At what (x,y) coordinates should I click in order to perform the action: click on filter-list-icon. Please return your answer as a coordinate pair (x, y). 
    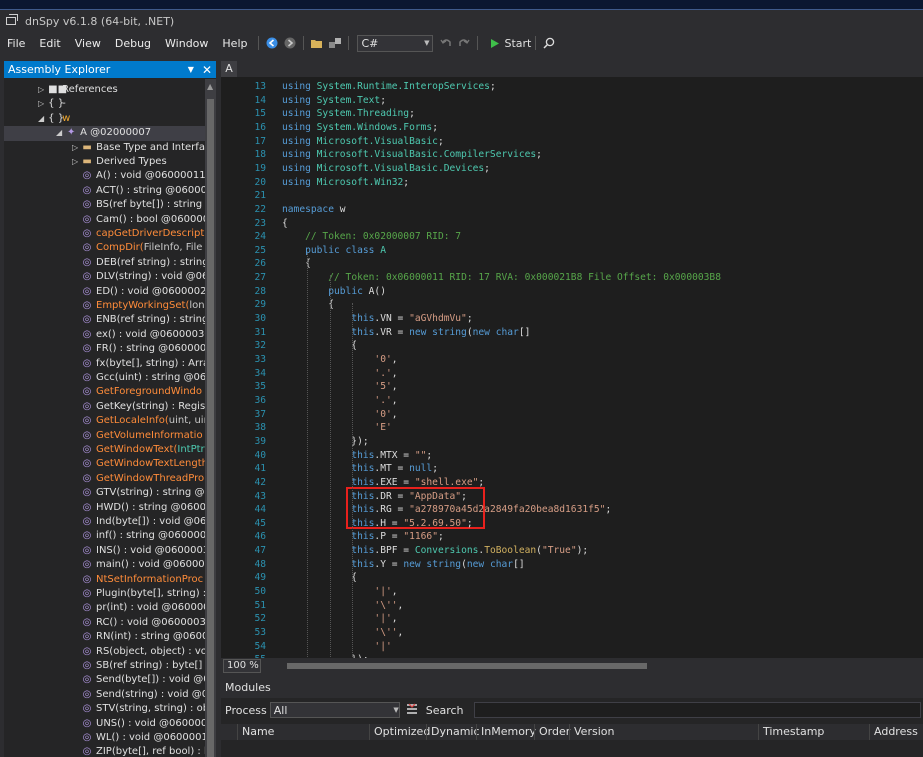
    Looking at the image, I should click on (412, 710).